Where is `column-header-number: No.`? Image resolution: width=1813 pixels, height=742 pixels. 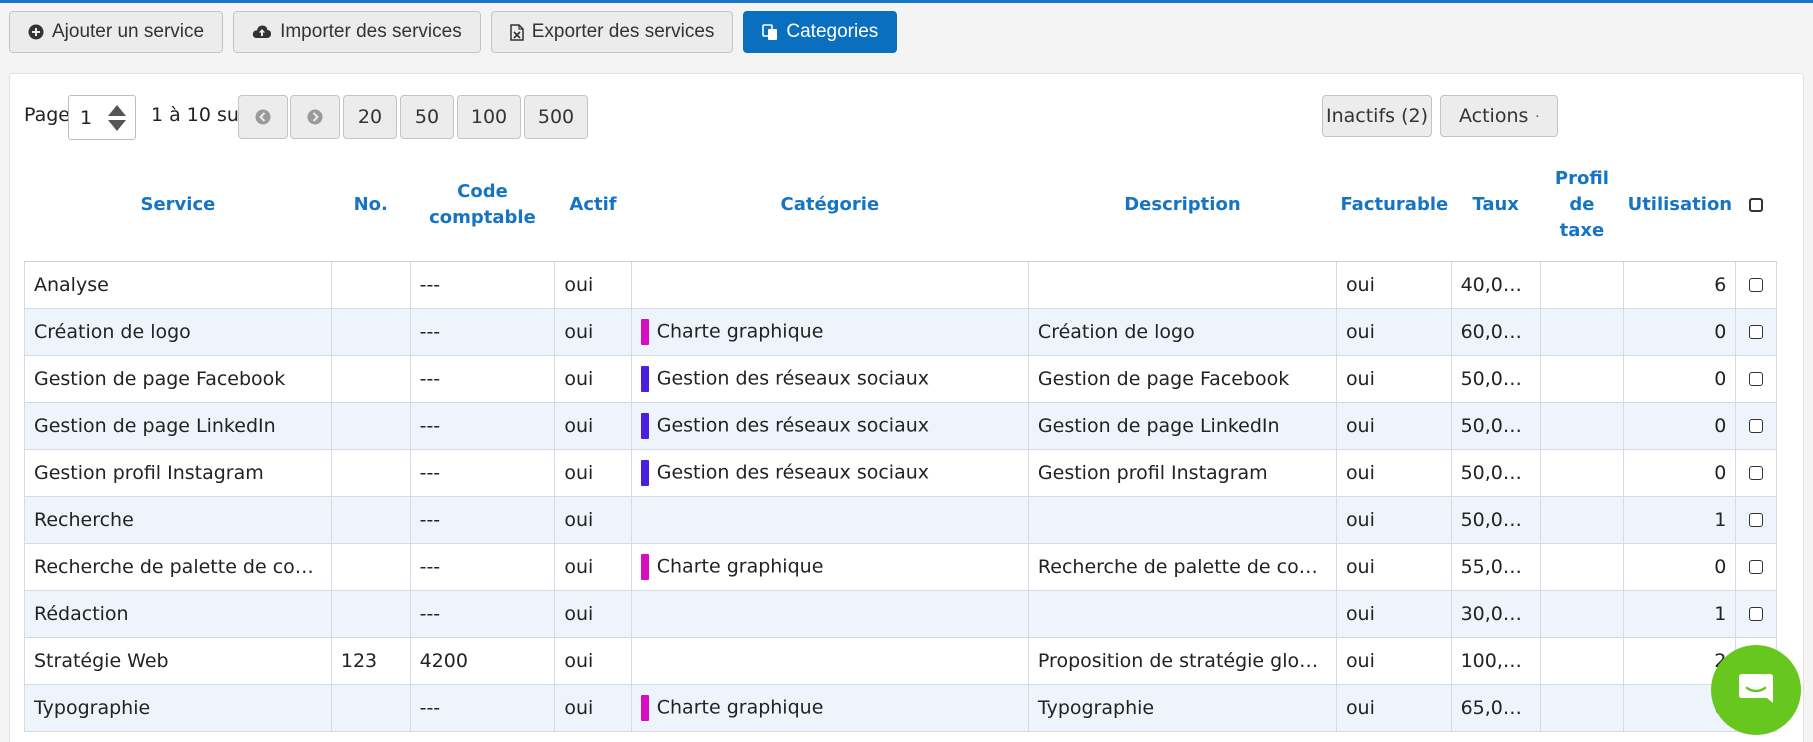 column-header-number: No. is located at coordinates (371, 205).